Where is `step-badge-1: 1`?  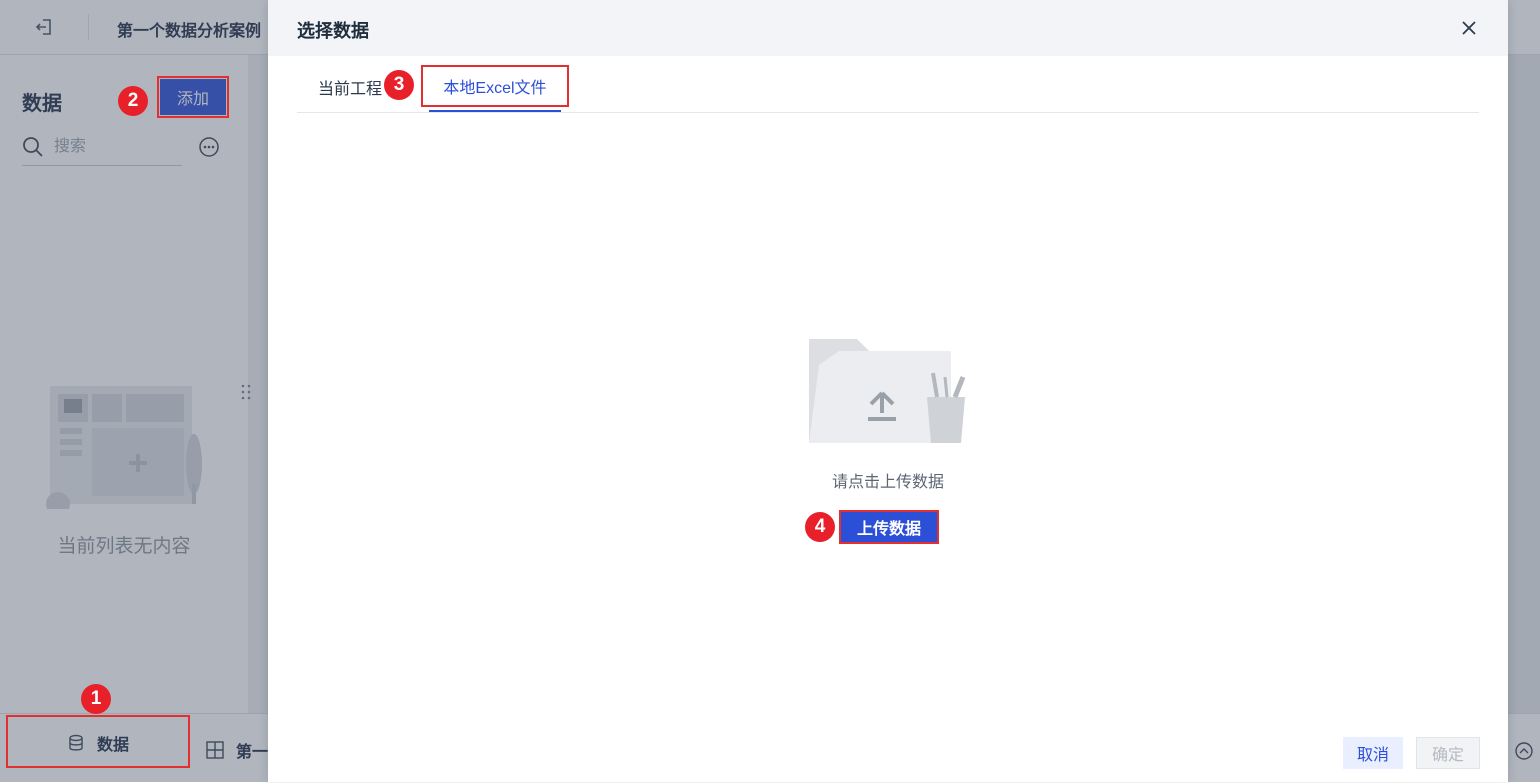
step-badge-1: 1 is located at coordinates (96, 699).